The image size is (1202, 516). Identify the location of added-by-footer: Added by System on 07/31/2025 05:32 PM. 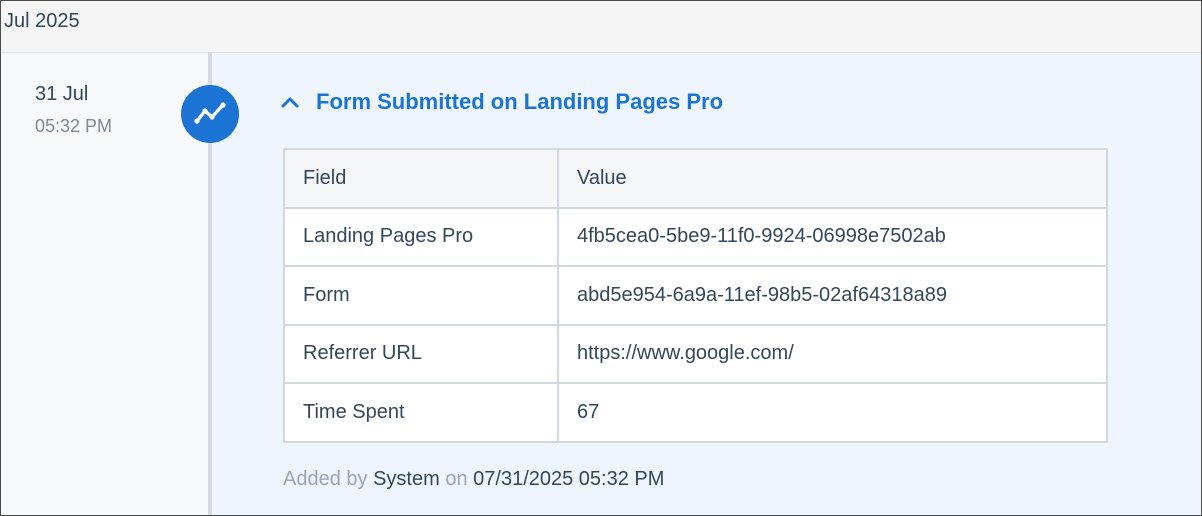
(473, 479).